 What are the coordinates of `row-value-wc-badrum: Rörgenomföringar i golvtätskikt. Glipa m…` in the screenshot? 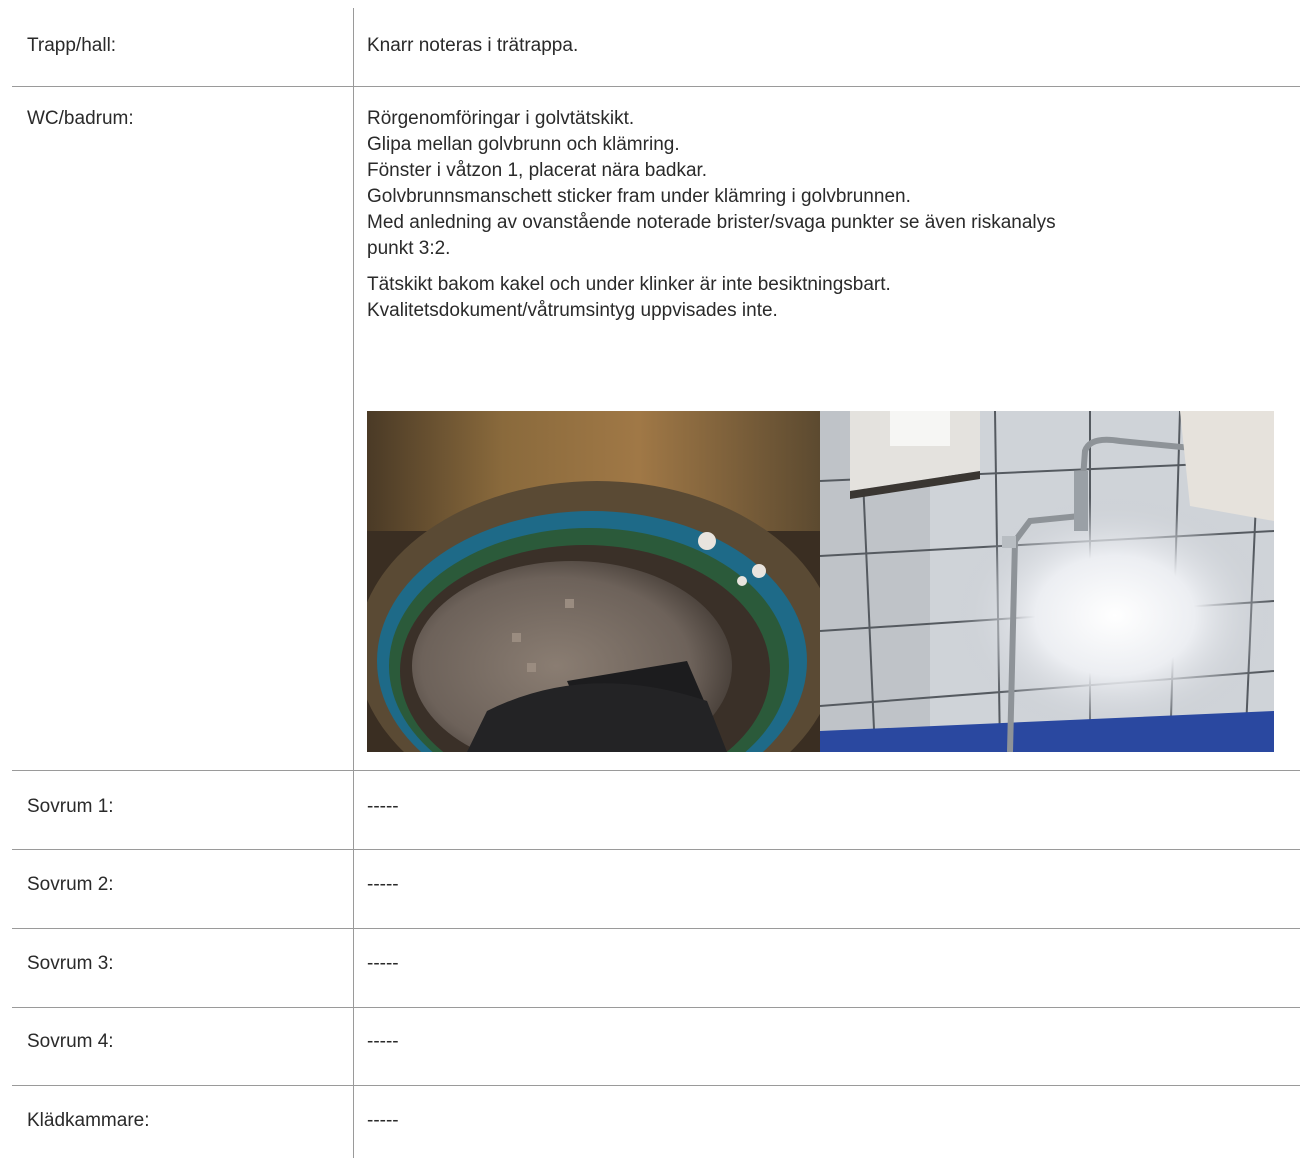 It's located at (822, 215).